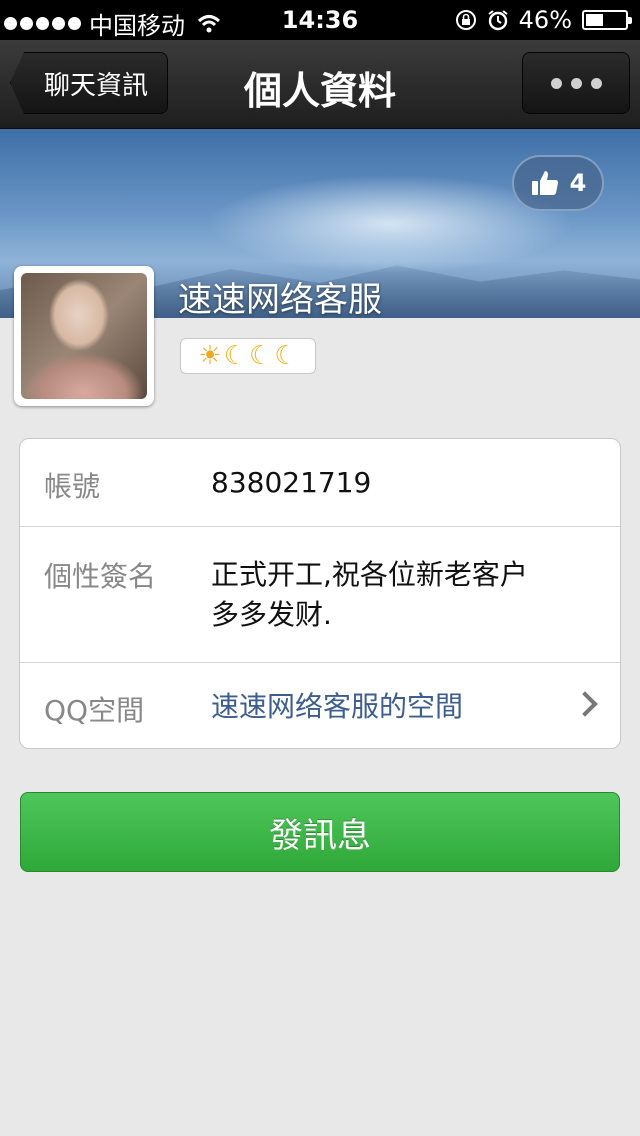 The image size is (640, 1136). What do you see at coordinates (369, 595) in the screenshot?
I see `signature-value: 正式开工,祝各位新老客户 多多发财.` at bounding box center [369, 595].